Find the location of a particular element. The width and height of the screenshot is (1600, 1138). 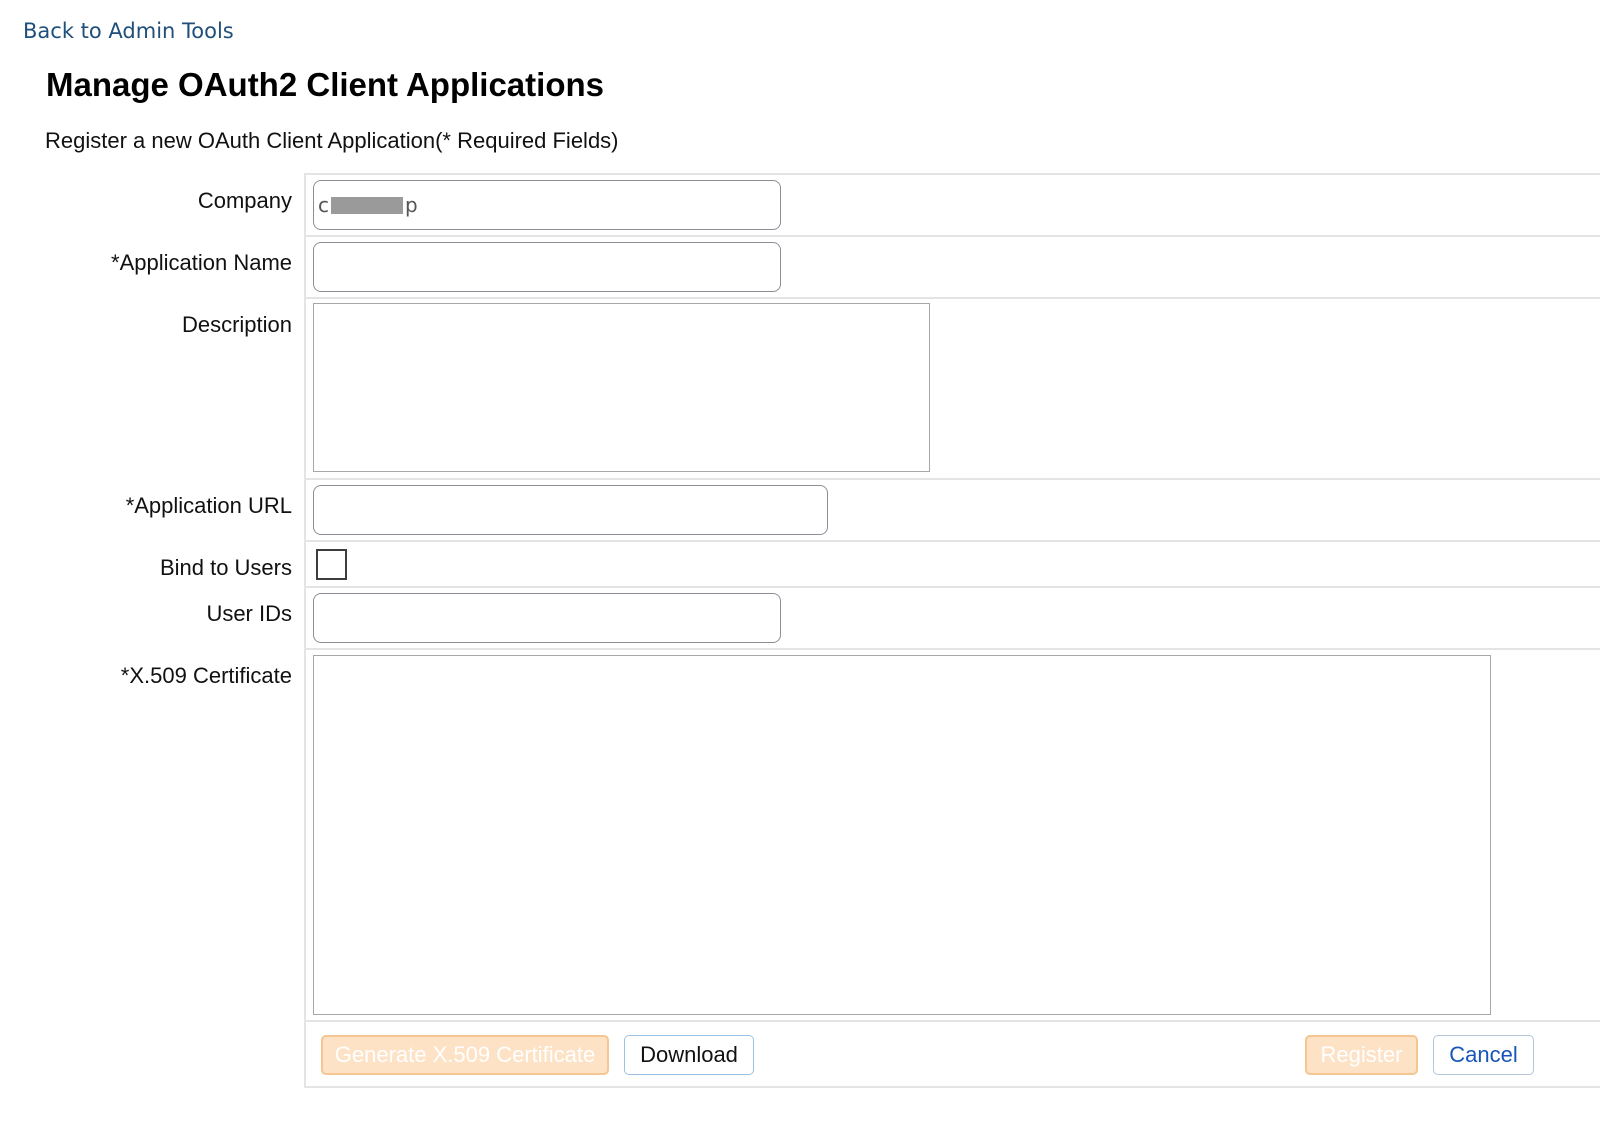

user-ids-label: User IDs is located at coordinates (249, 613).